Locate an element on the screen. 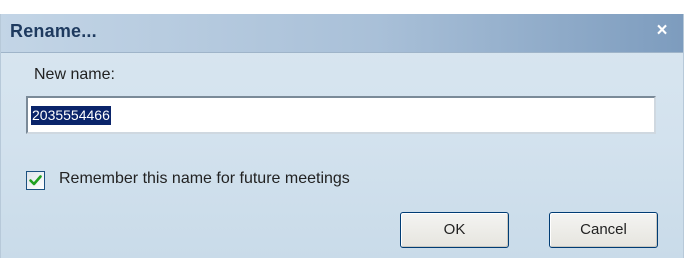 Image resolution: width=684 pixels, height=258 pixels. checkmark-icon is located at coordinates (35, 180).